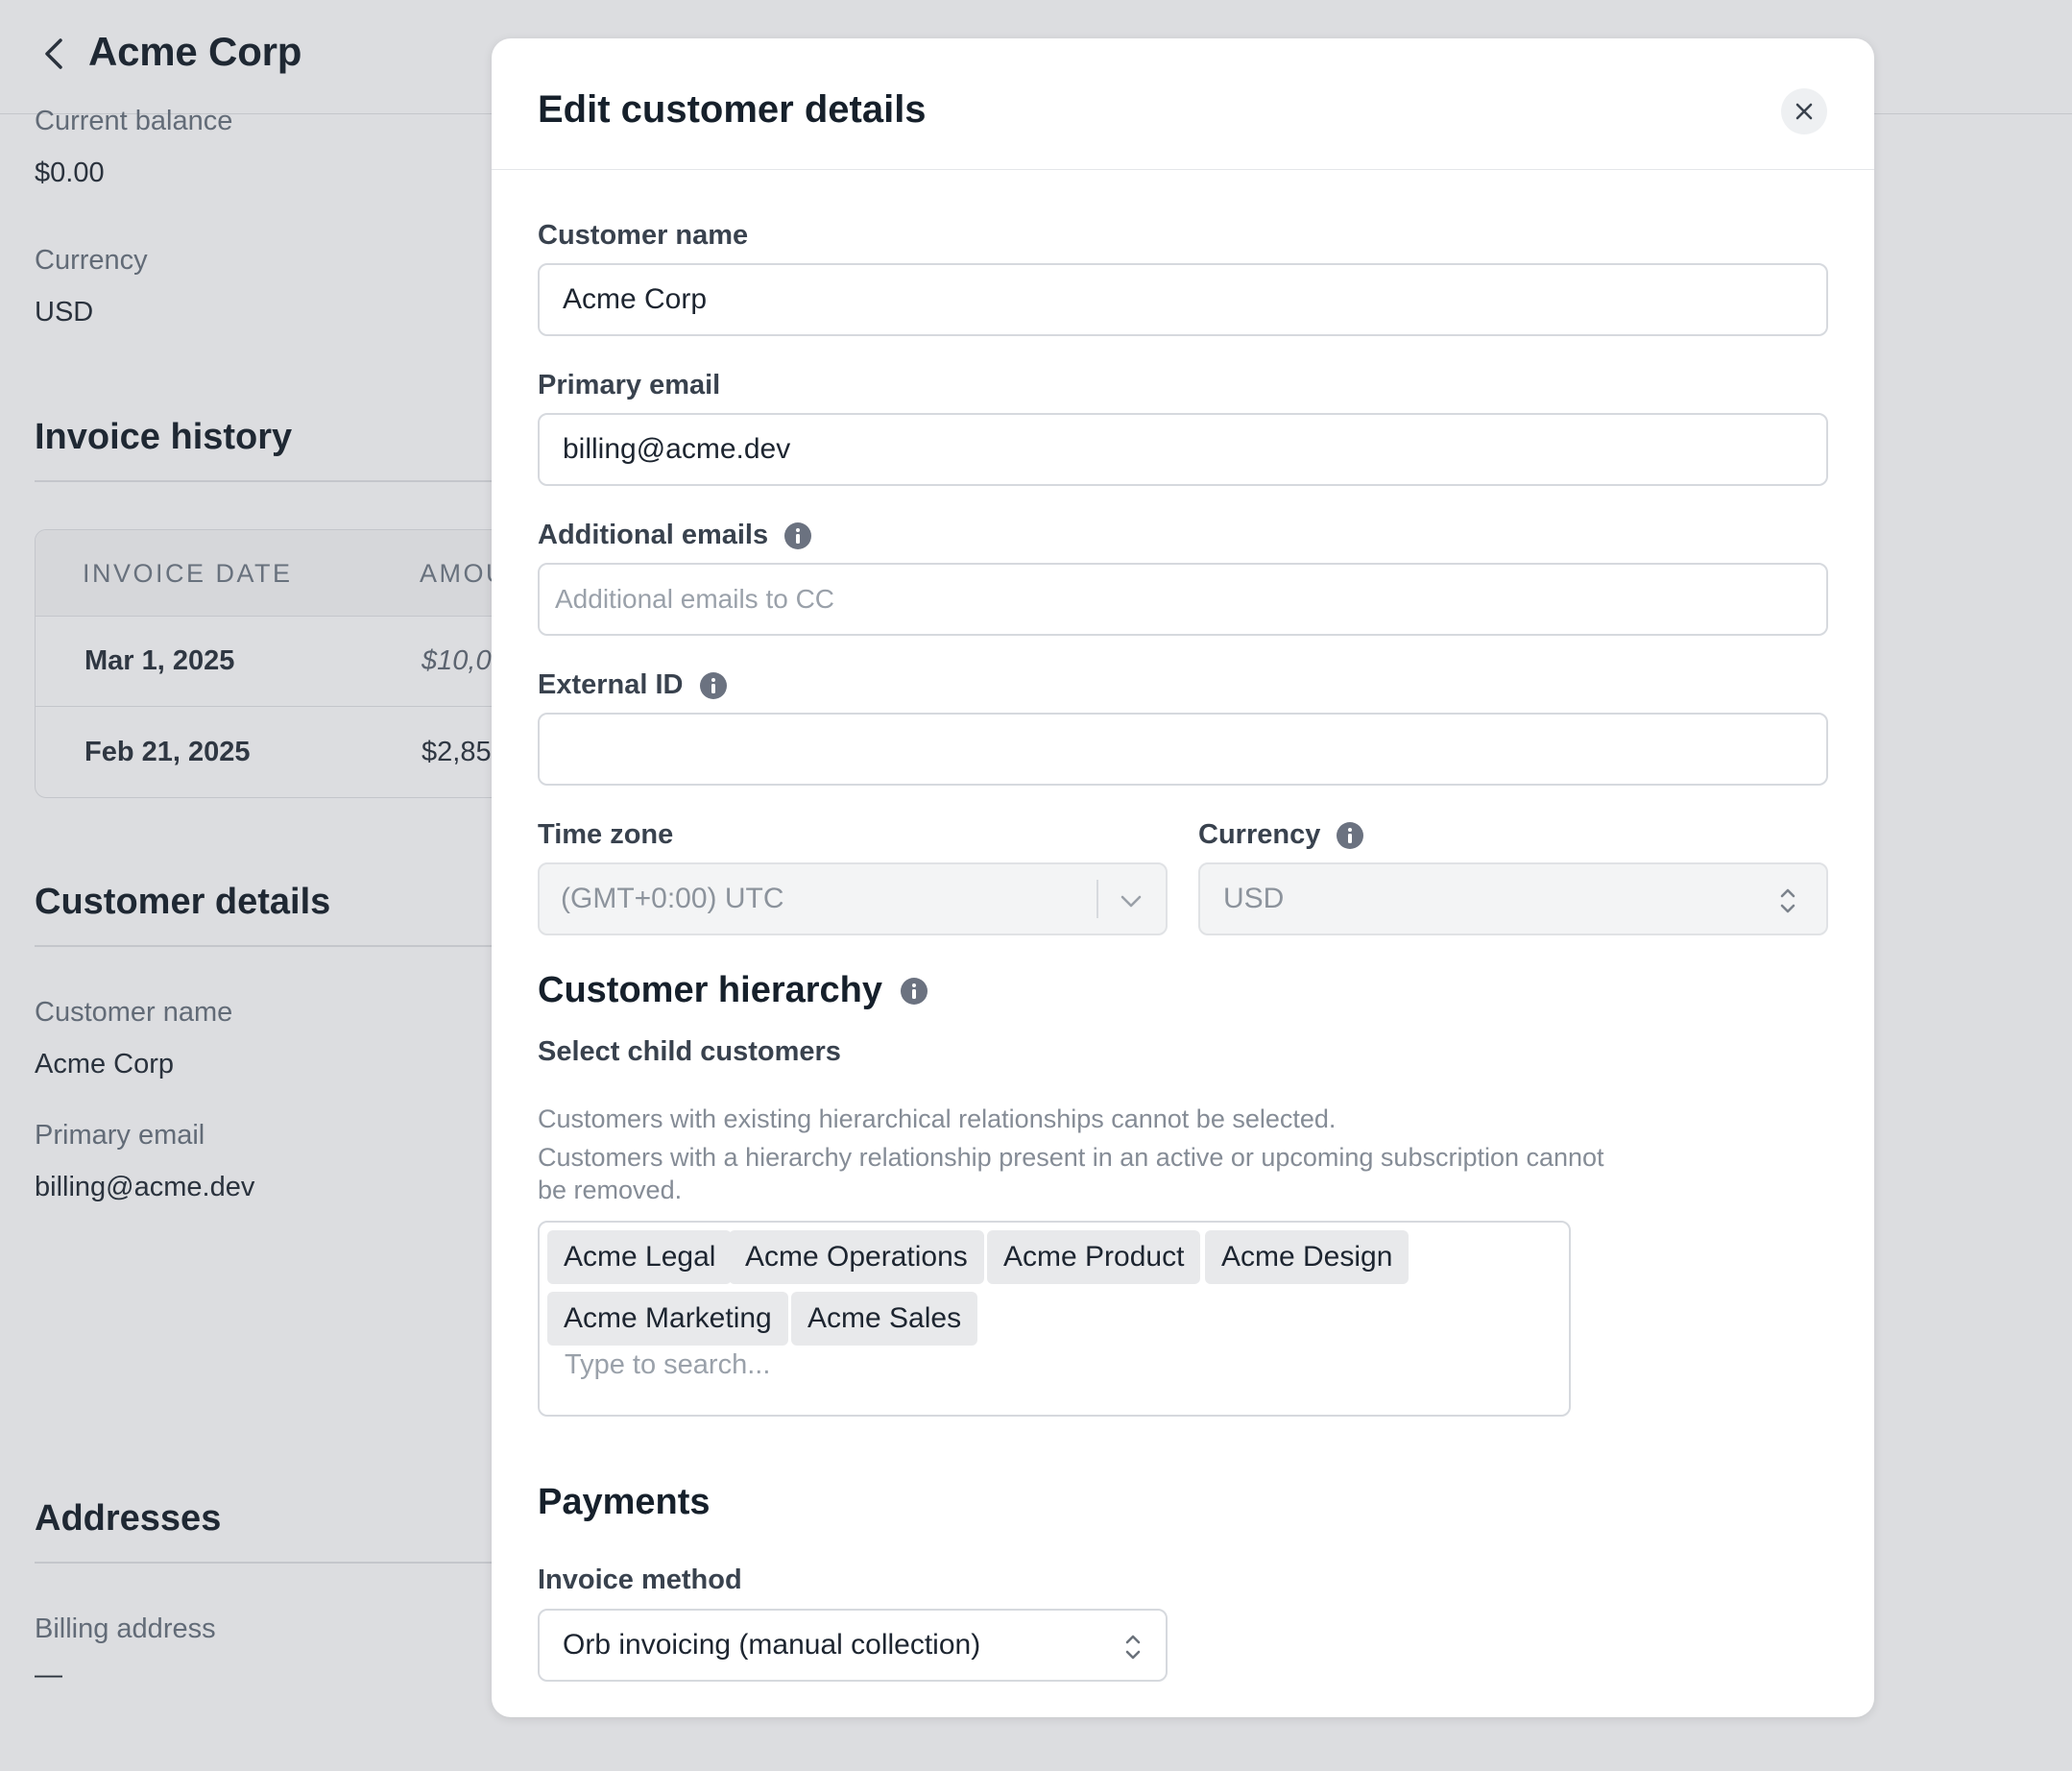 Image resolution: width=2072 pixels, height=1771 pixels. Describe the element at coordinates (772, 1645) in the screenshot. I see `invoice-method-value: Orb invoicing (manual collection)` at that location.